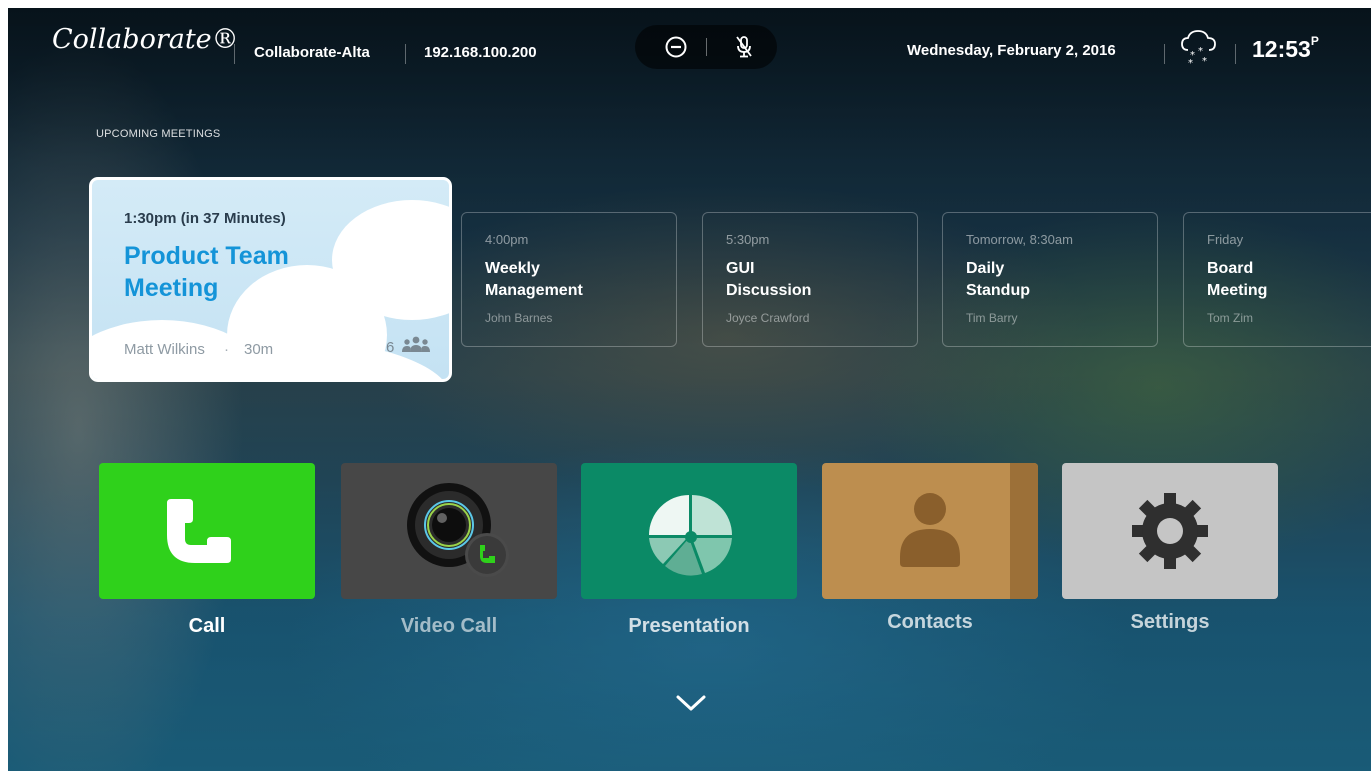  I want to click on camera-icon, so click(458, 530).